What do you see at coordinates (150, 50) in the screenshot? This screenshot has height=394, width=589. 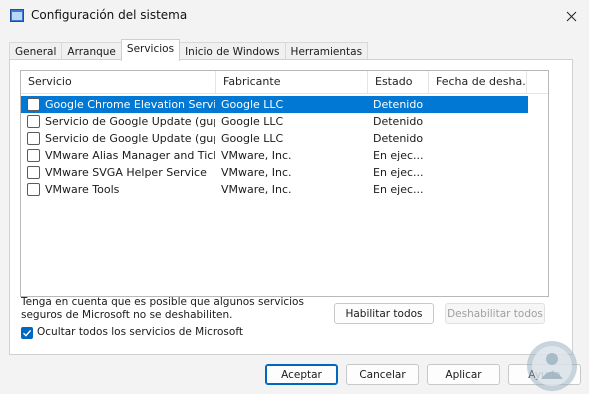 I see `tab-servicios: Servicios` at bounding box center [150, 50].